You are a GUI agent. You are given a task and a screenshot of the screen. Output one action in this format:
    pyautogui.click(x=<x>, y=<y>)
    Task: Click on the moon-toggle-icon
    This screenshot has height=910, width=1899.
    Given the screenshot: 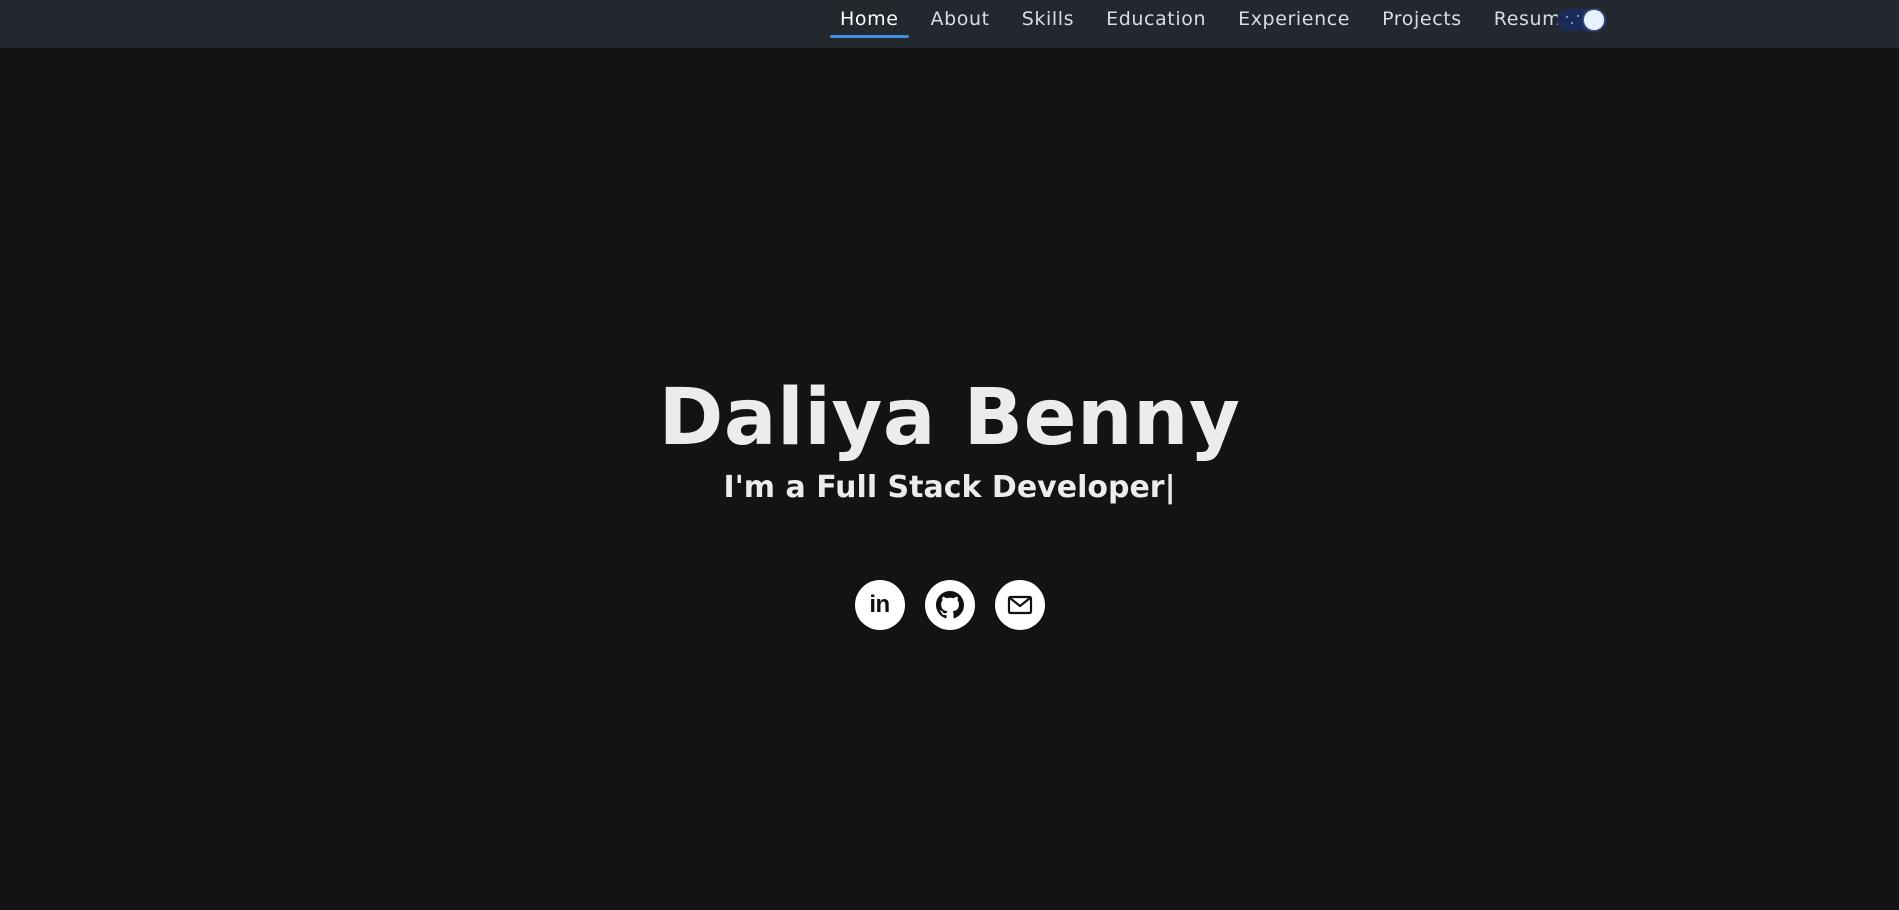 What is the action you would take?
    pyautogui.click(x=1594, y=20)
    